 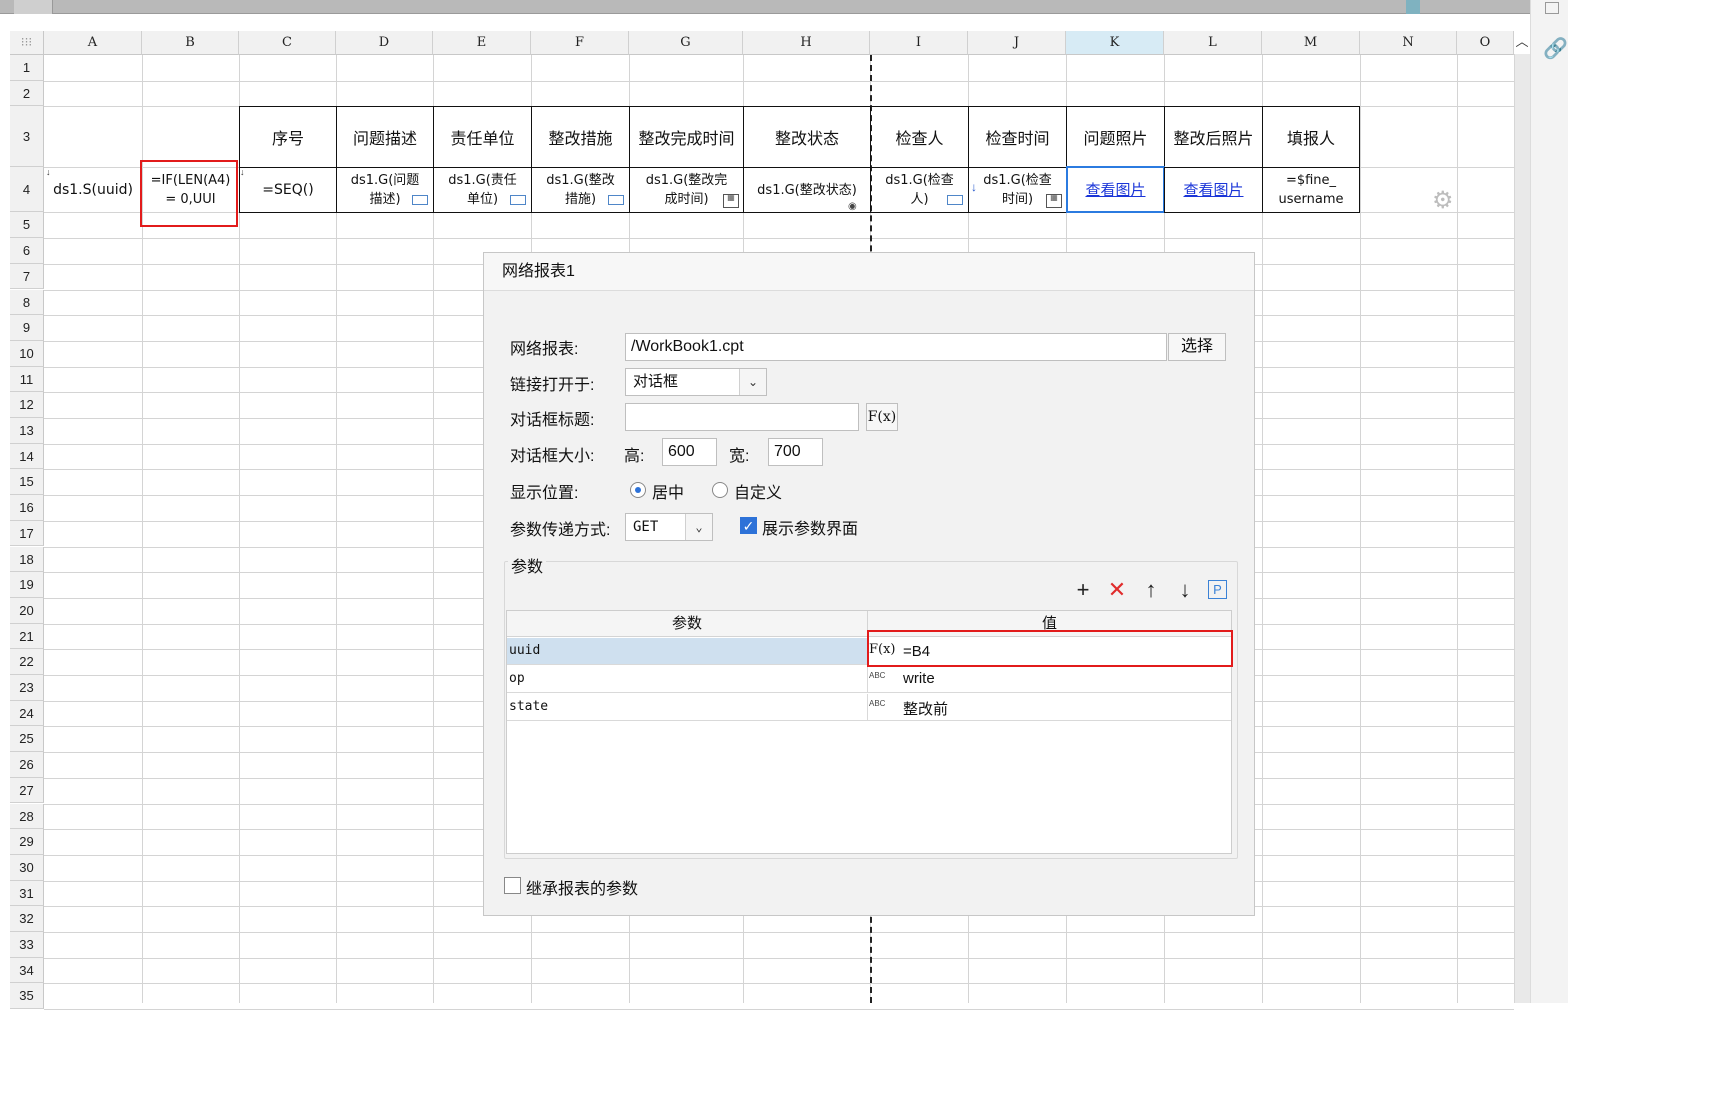 What do you see at coordinates (638, 490) in the screenshot?
I see `position-center-radio` at bounding box center [638, 490].